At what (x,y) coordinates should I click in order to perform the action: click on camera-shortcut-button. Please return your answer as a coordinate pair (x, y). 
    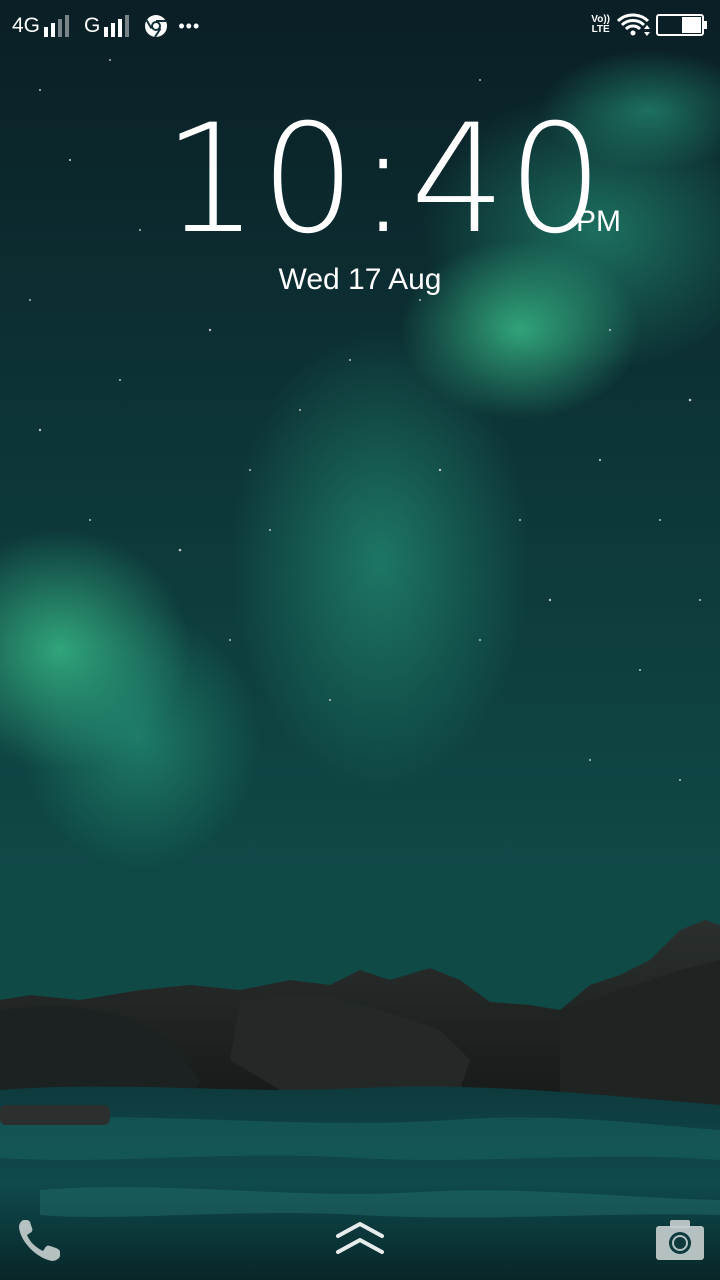
    Looking at the image, I should click on (680, 1240).